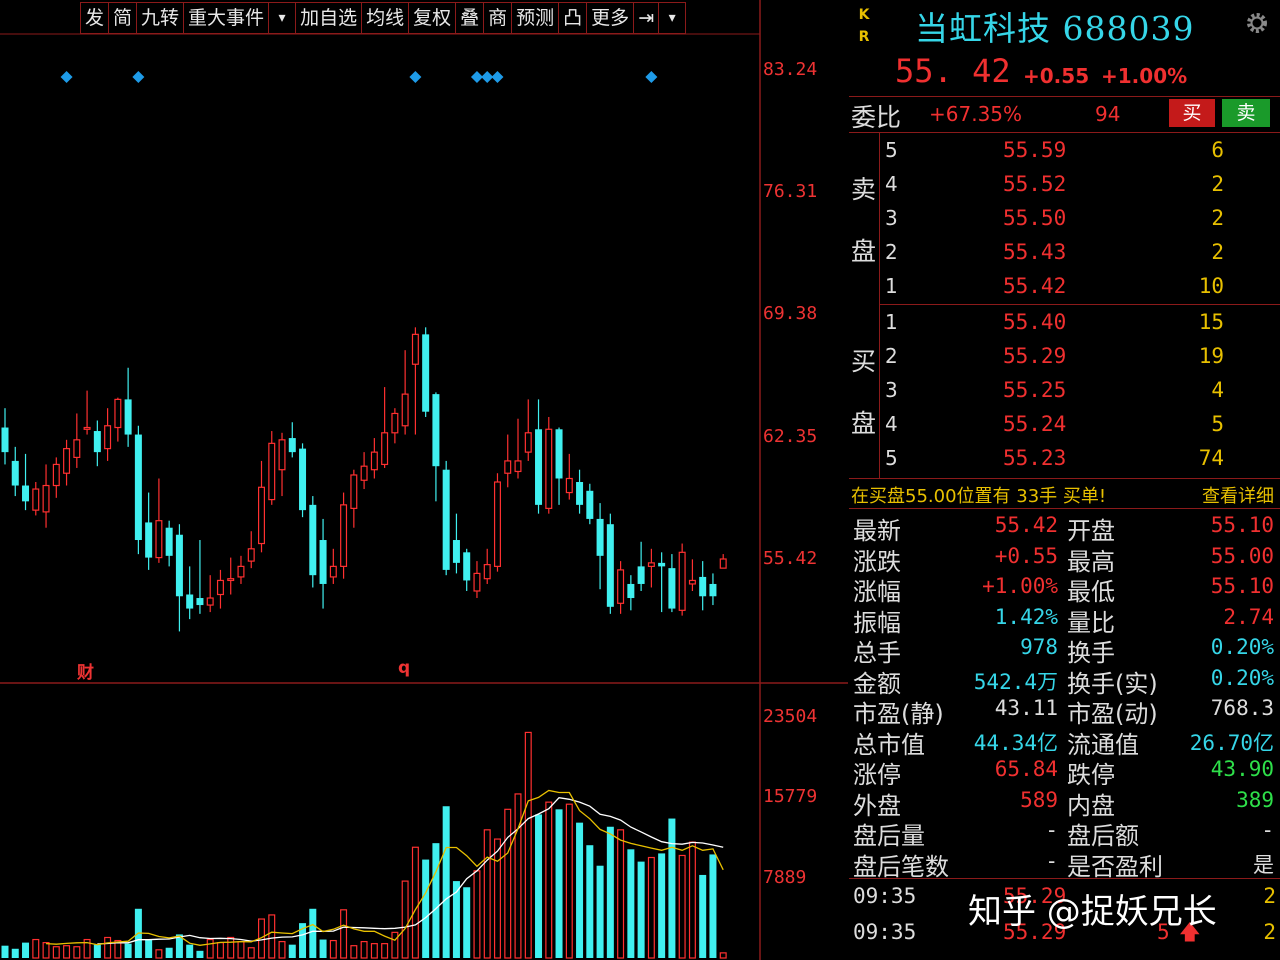 This screenshot has width=1280, height=960. Describe the element at coordinates (1242, 677) in the screenshot. I see `stat-value: 0.20%` at that location.